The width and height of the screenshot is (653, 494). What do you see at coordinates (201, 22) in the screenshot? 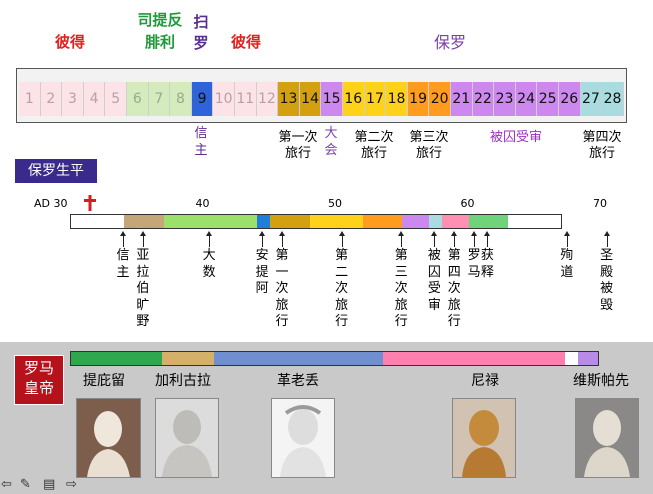
I see `group-saul-line1: 扫` at bounding box center [201, 22].